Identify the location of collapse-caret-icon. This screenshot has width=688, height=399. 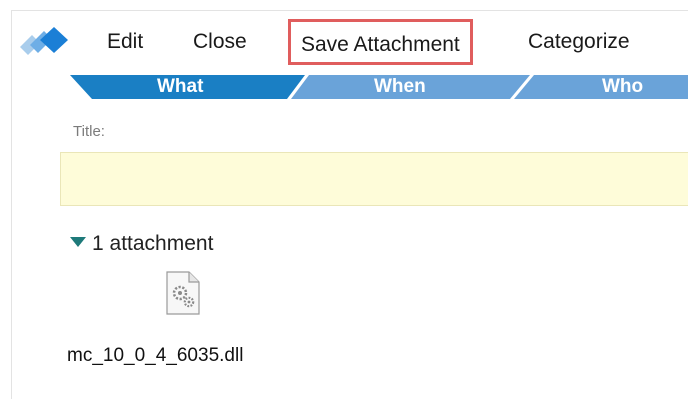
(78, 242).